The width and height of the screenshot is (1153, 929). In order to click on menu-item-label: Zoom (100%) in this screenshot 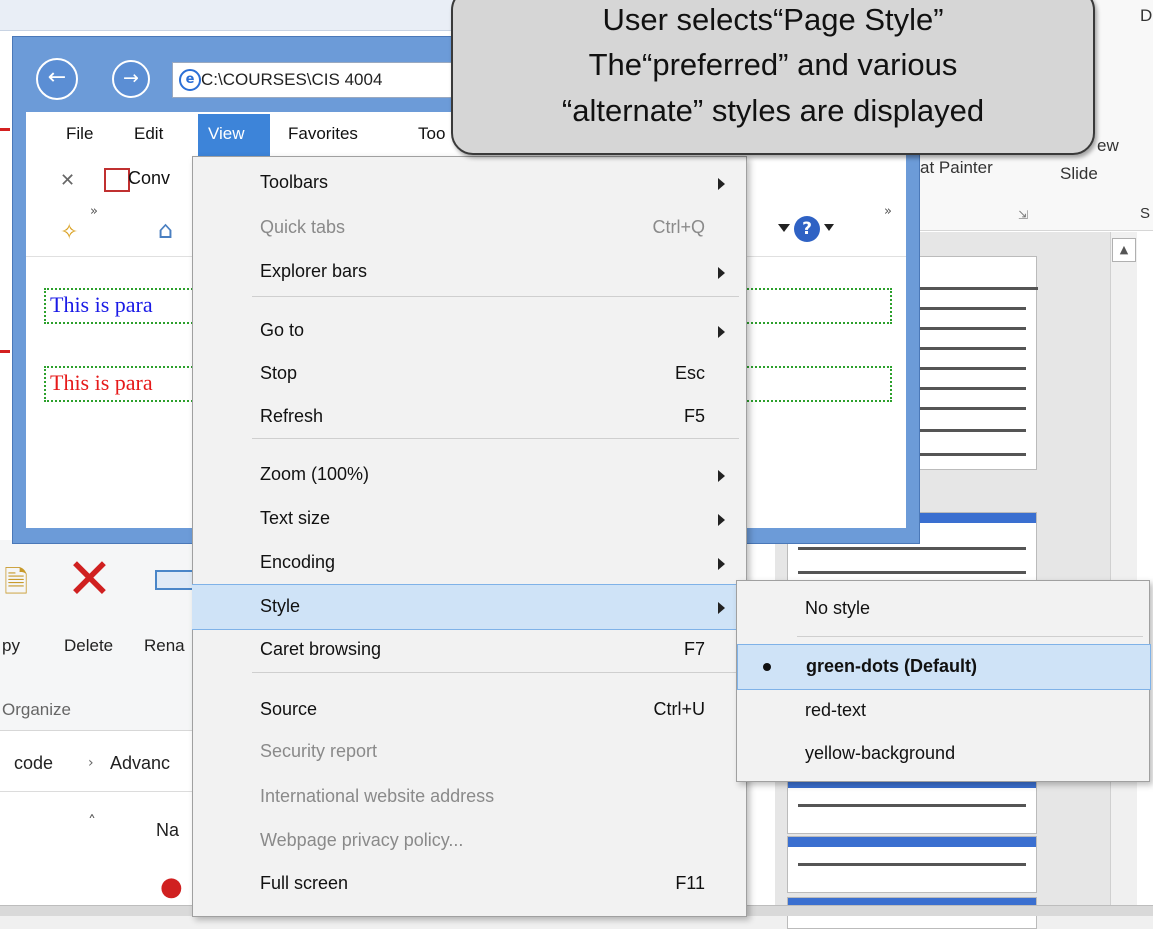, I will do `click(315, 474)`.